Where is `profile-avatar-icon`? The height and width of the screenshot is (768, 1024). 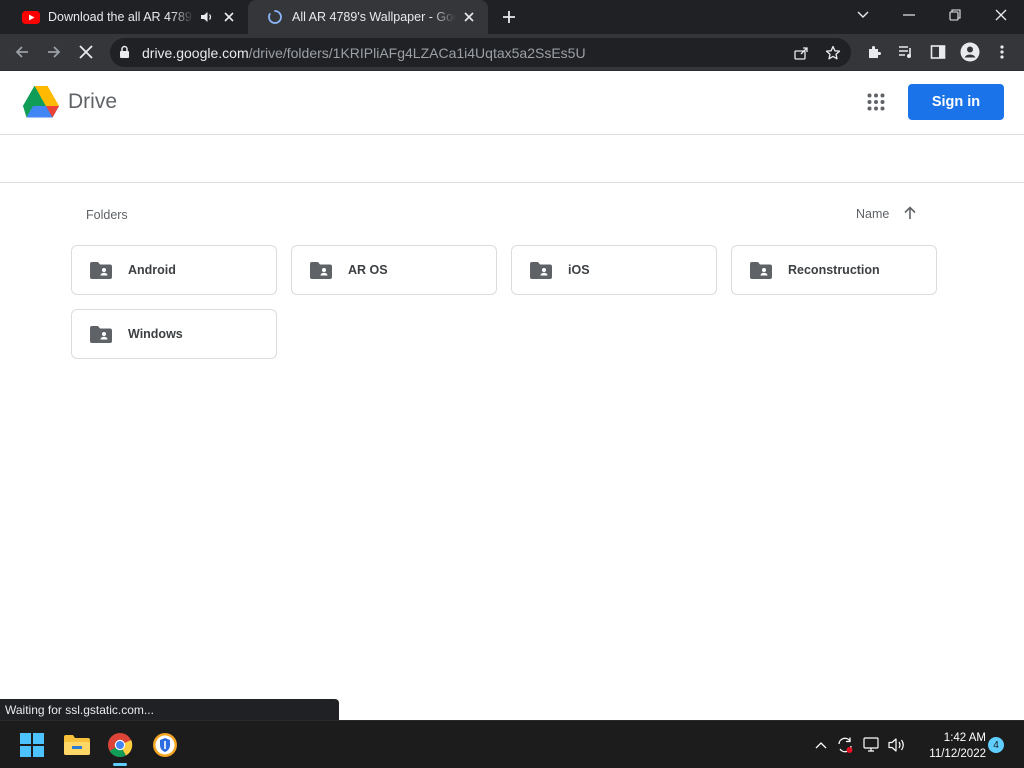 profile-avatar-icon is located at coordinates (970, 52).